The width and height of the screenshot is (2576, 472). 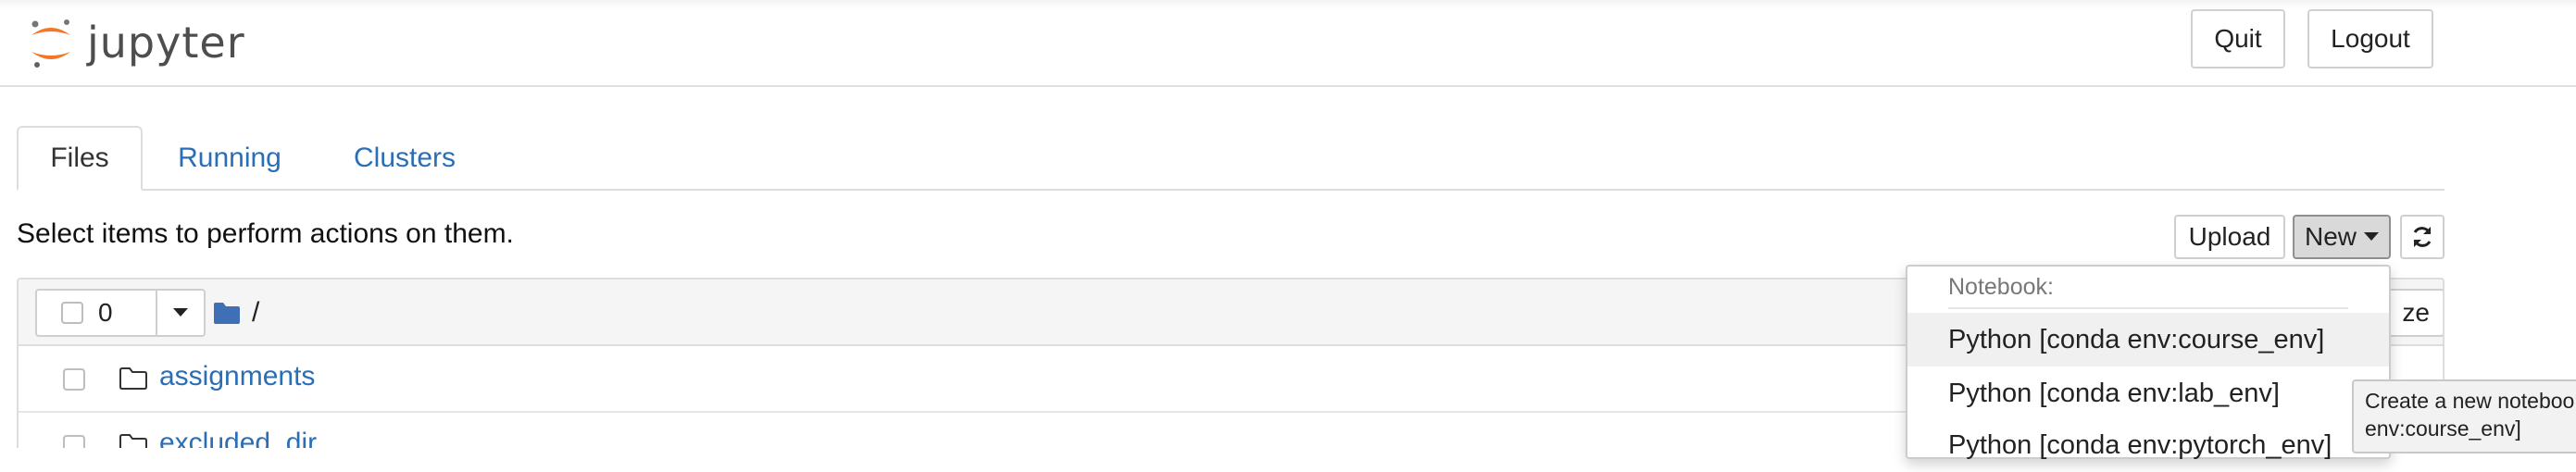 I want to click on select-menu-toggle, so click(x=181, y=313).